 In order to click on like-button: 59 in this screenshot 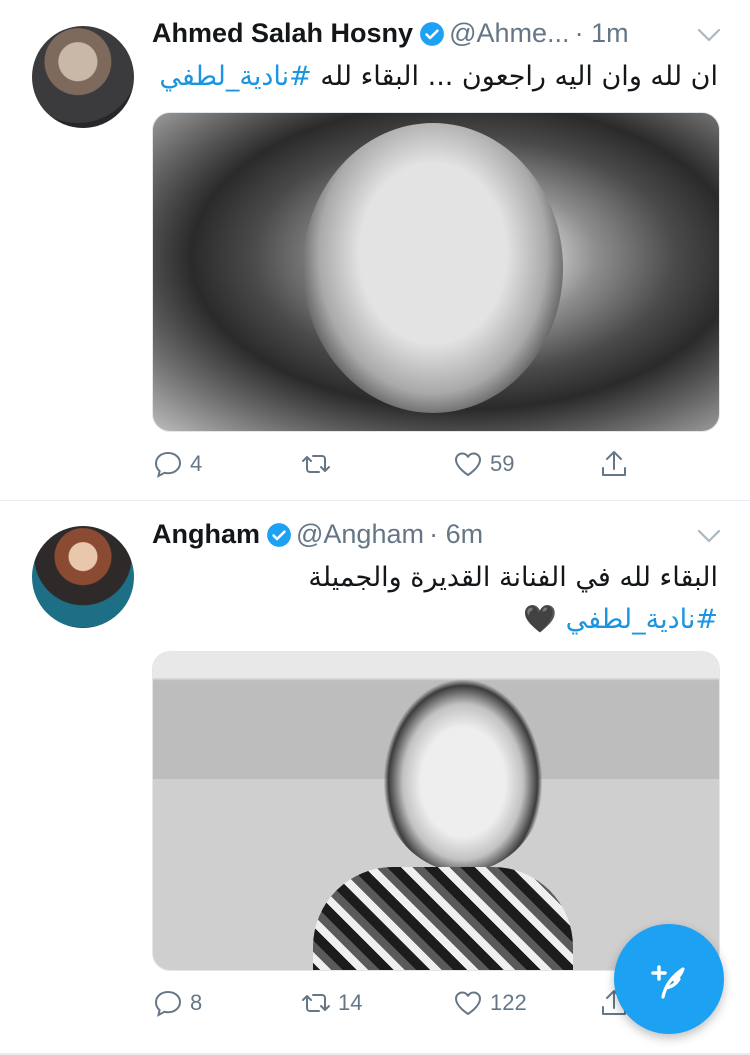, I will do `click(483, 464)`.